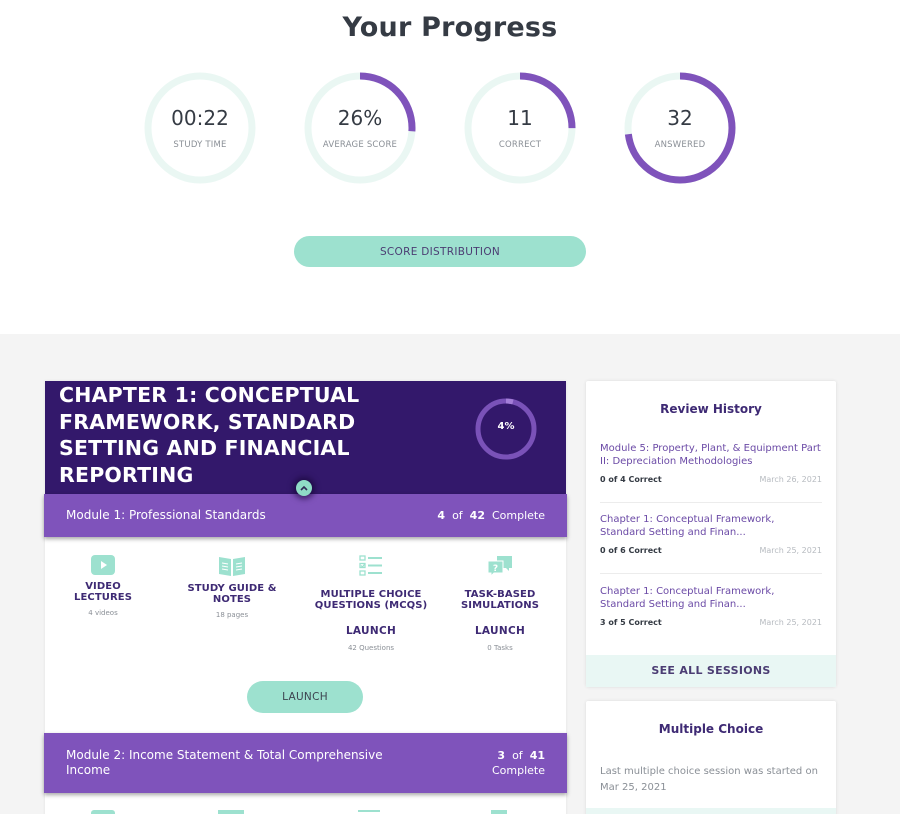  What do you see at coordinates (631, 479) in the screenshot?
I see `history-item-score: 0 of 4 Correct` at bounding box center [631, 479].